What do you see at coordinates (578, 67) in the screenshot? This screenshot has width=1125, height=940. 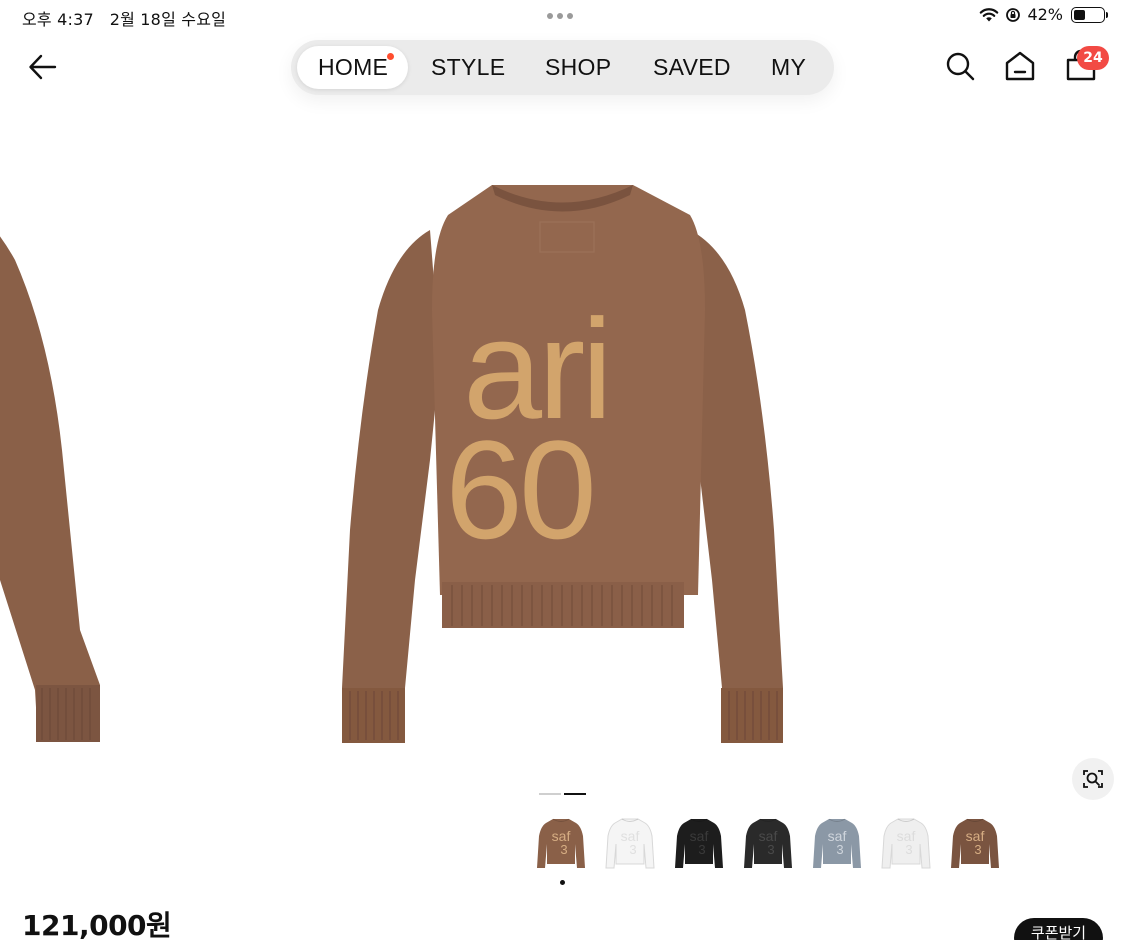 I see `tab-shop: SHOP` at bounding box center [578, 67].